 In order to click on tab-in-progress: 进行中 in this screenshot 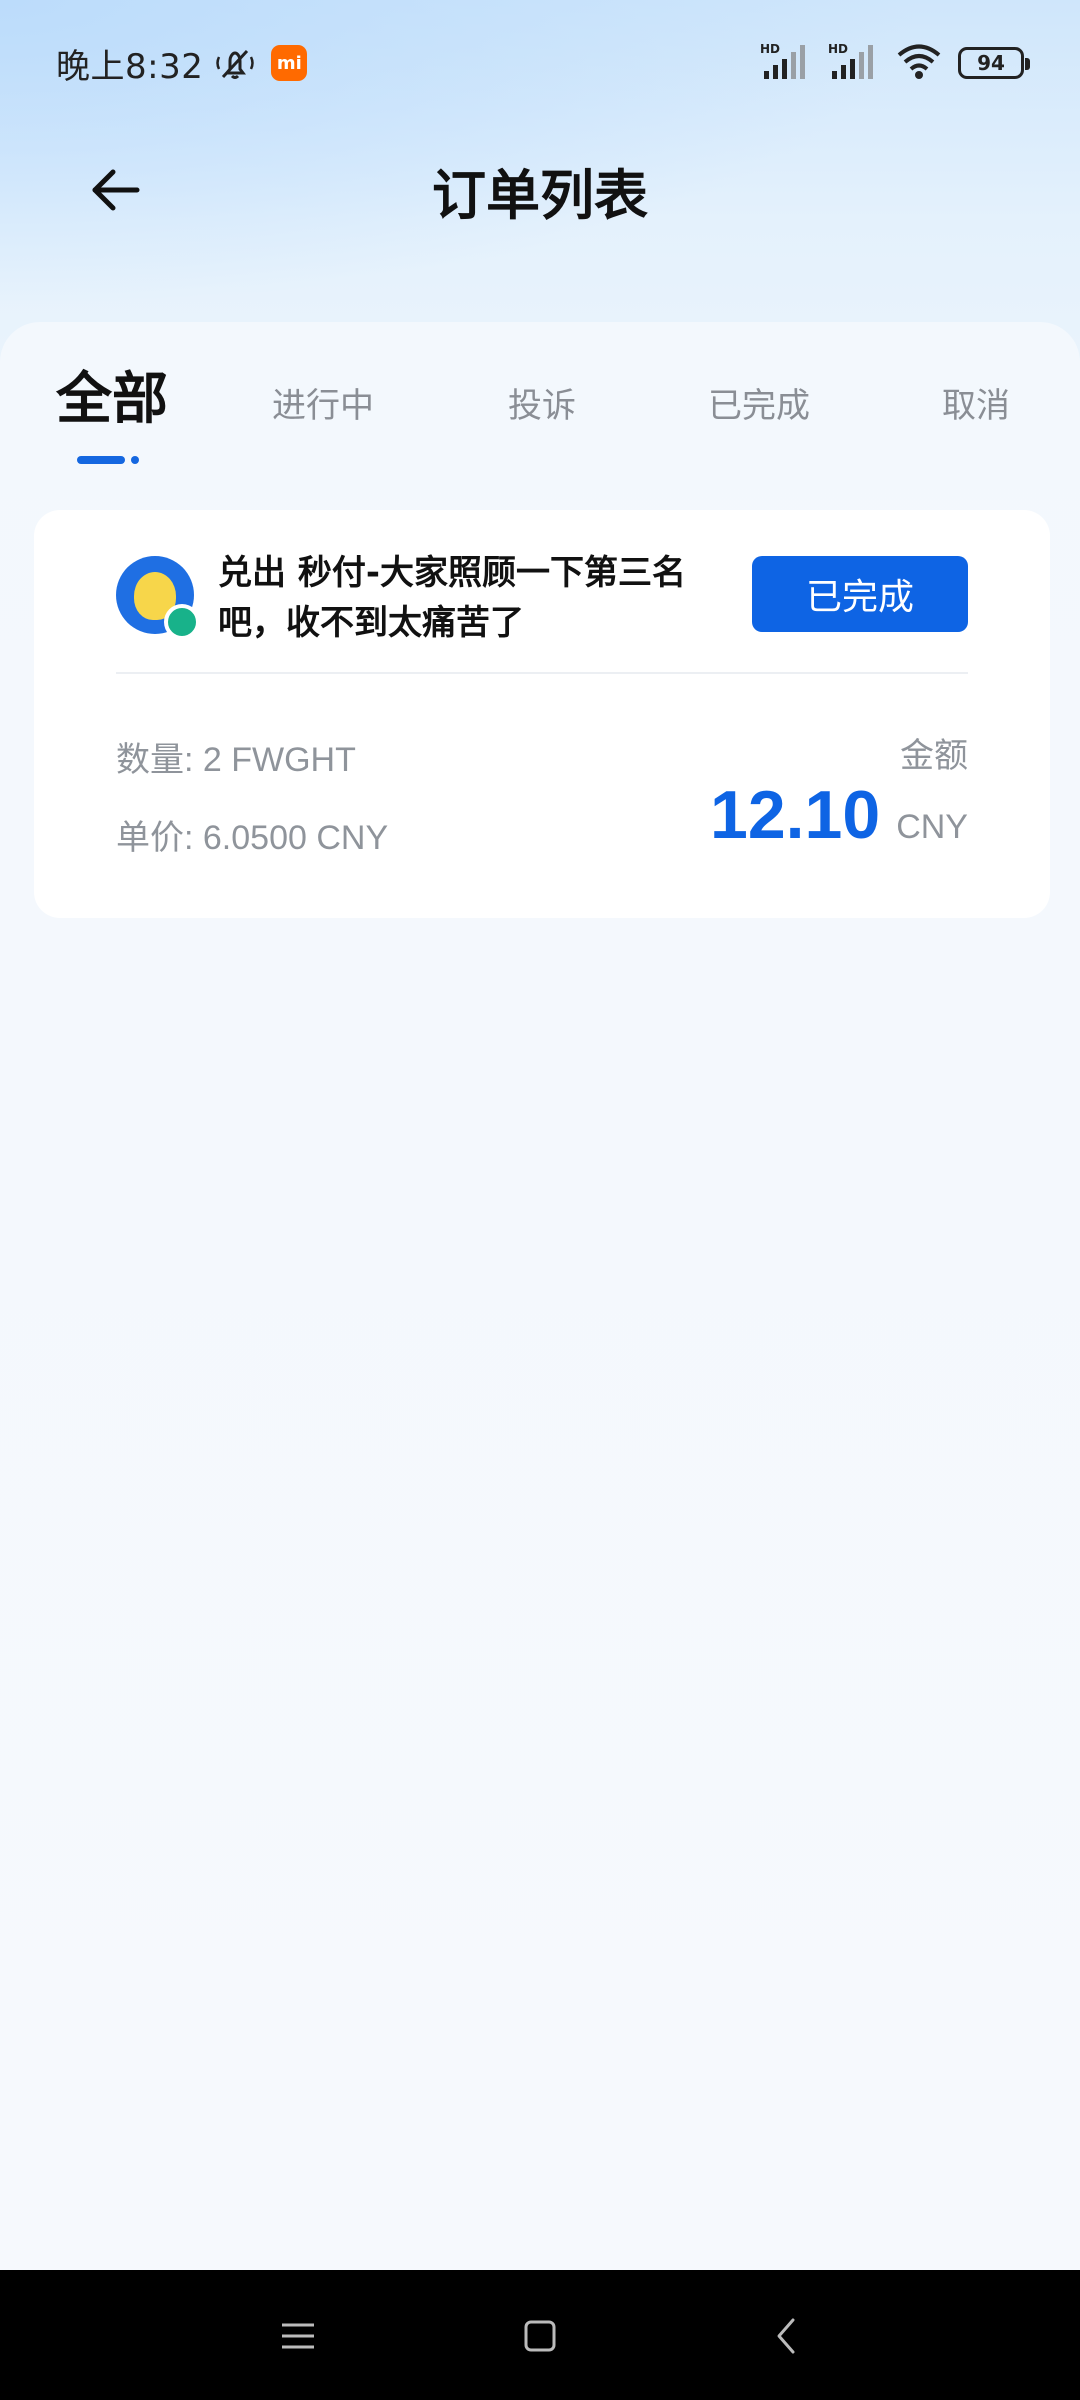, I will do `click(323, 402)`.